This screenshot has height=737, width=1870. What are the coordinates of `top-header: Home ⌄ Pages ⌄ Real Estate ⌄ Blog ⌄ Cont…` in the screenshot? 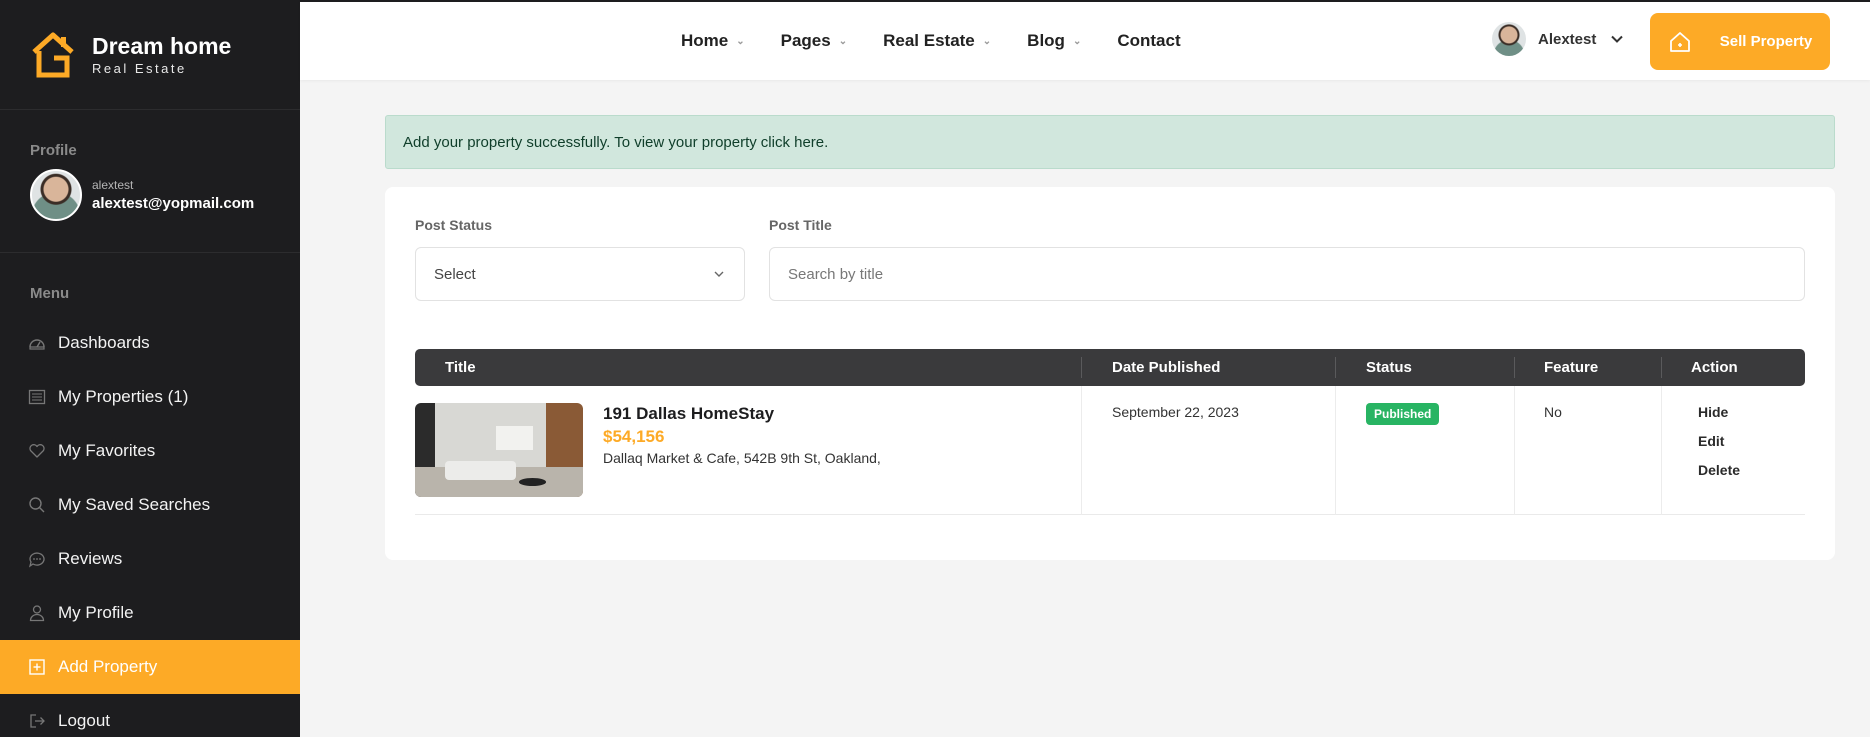 It's located at (1085, 40).